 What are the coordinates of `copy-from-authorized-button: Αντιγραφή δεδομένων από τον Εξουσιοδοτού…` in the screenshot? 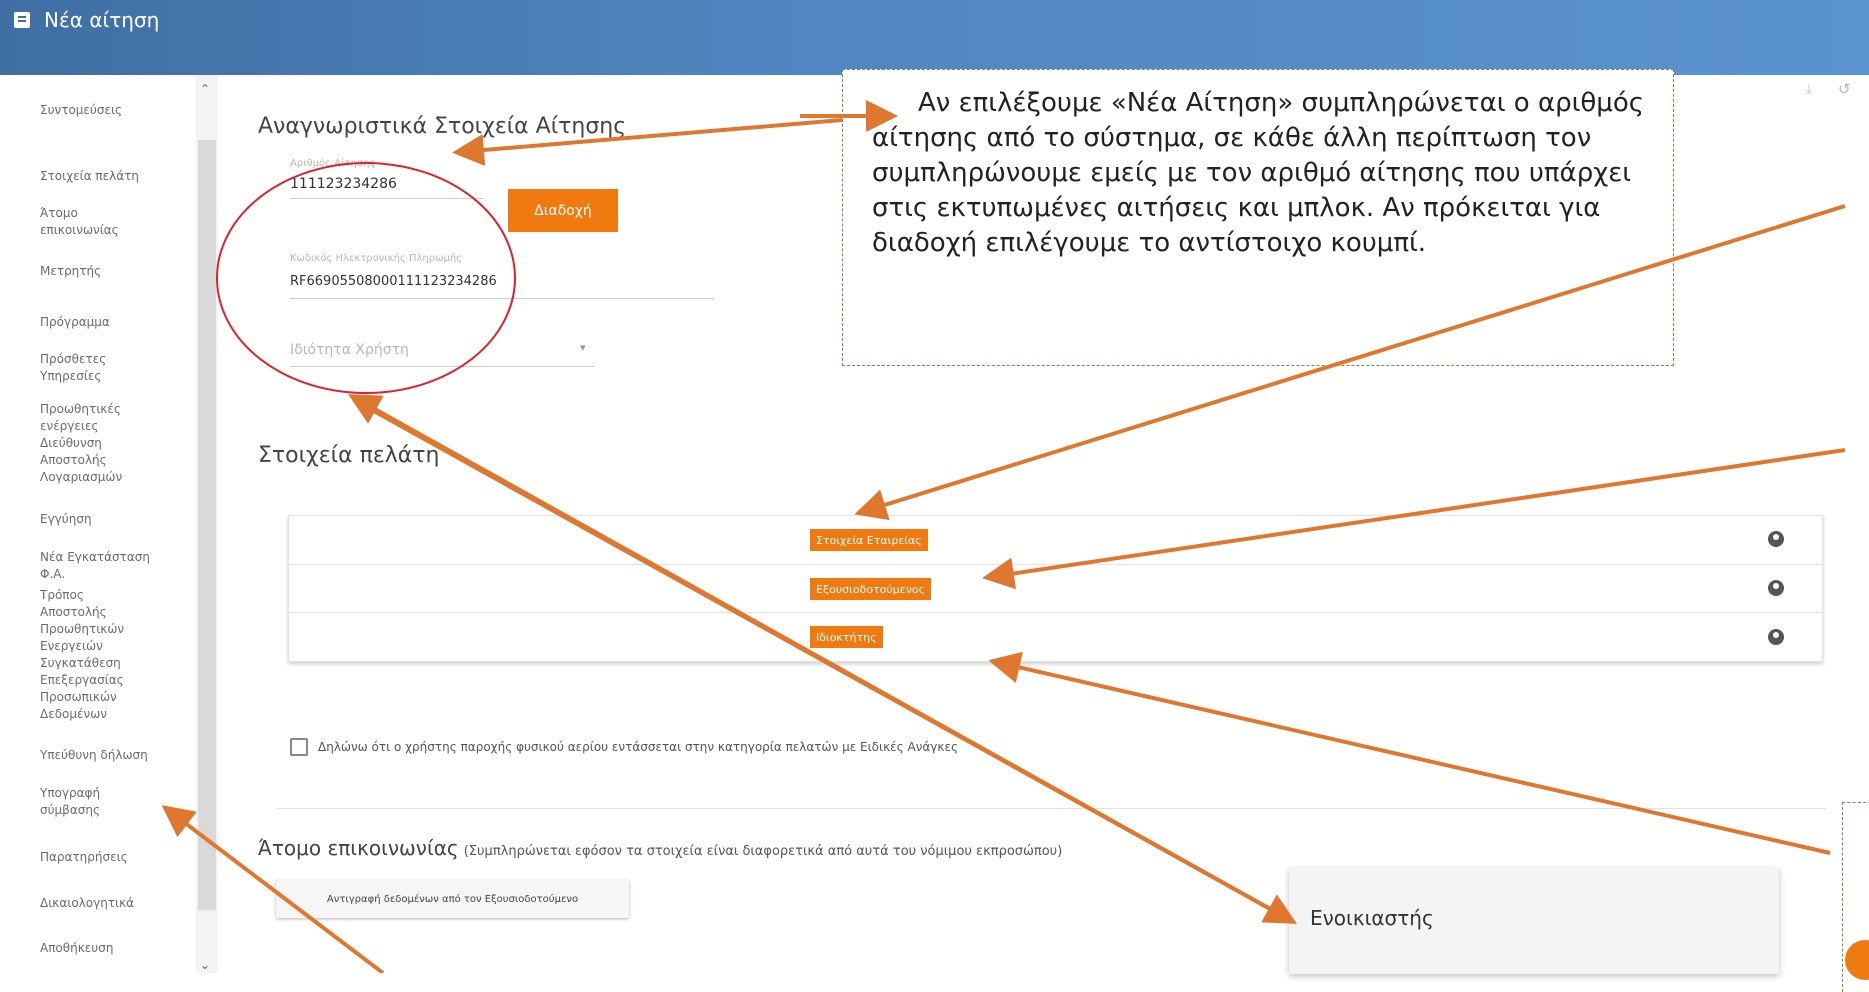 It's located at (452, 899).